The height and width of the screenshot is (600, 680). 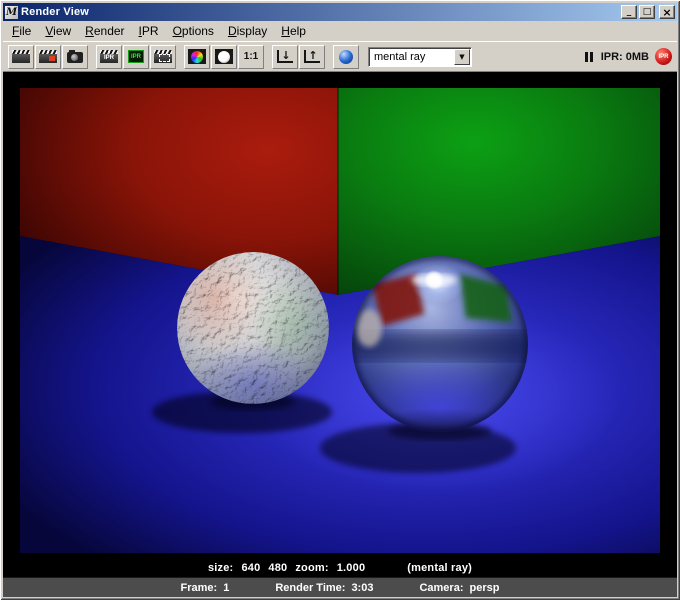 I want to click on keep-image-icon: ↓, so click(x=285, y=56).